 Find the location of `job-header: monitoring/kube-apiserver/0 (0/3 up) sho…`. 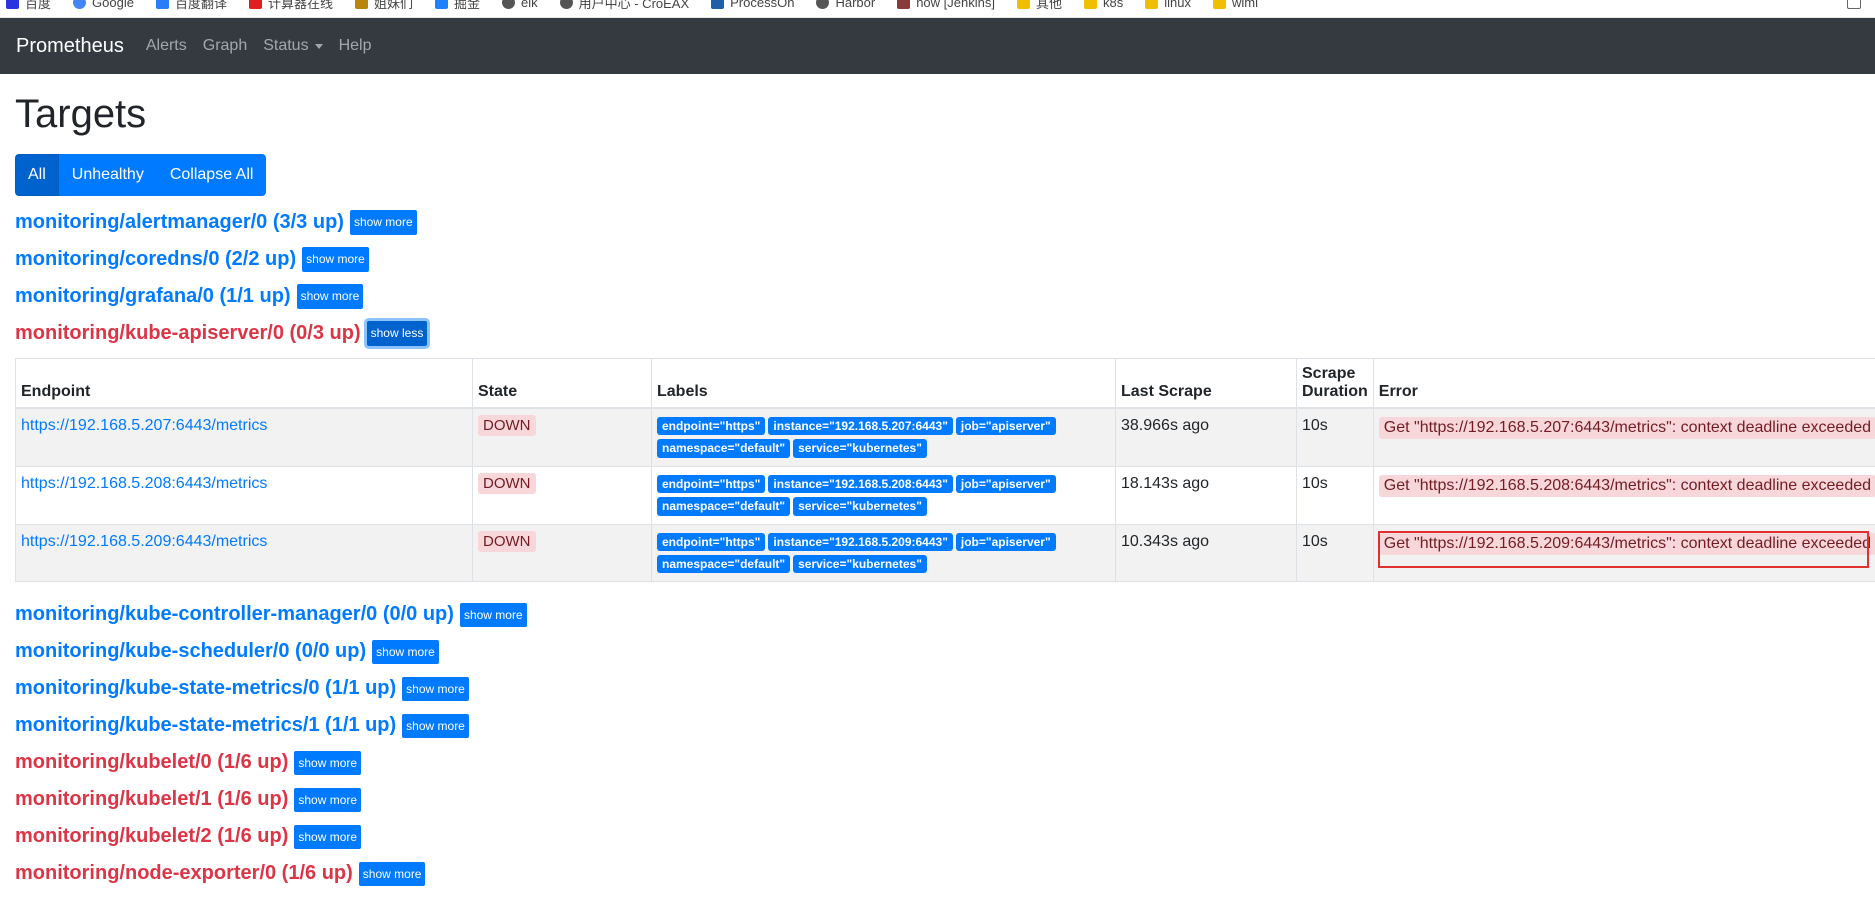

job-header: monitoring/kube-apiserver/0 (0/3 up) sho… is located at coordinates (937, 333).